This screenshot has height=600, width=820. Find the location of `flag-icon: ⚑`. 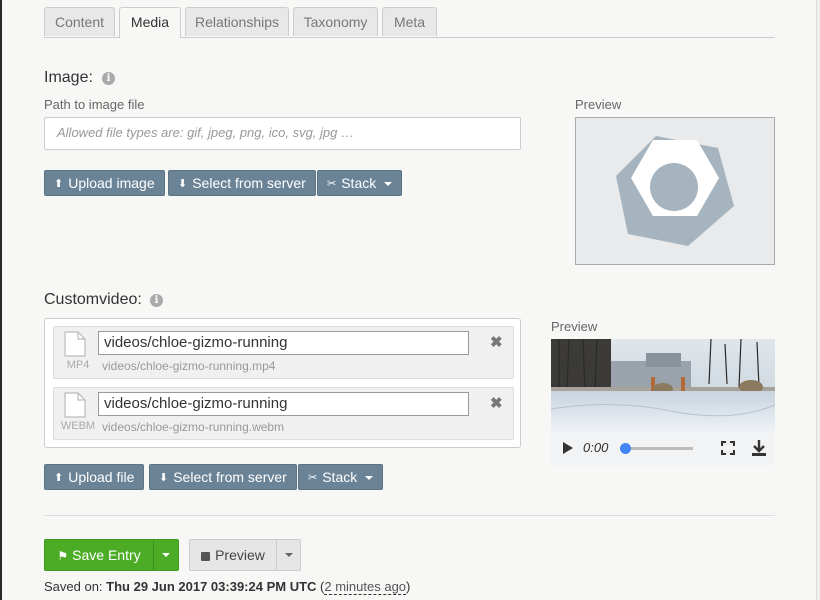

flag-icon: ⚑ is located at coordinates (63, 556).